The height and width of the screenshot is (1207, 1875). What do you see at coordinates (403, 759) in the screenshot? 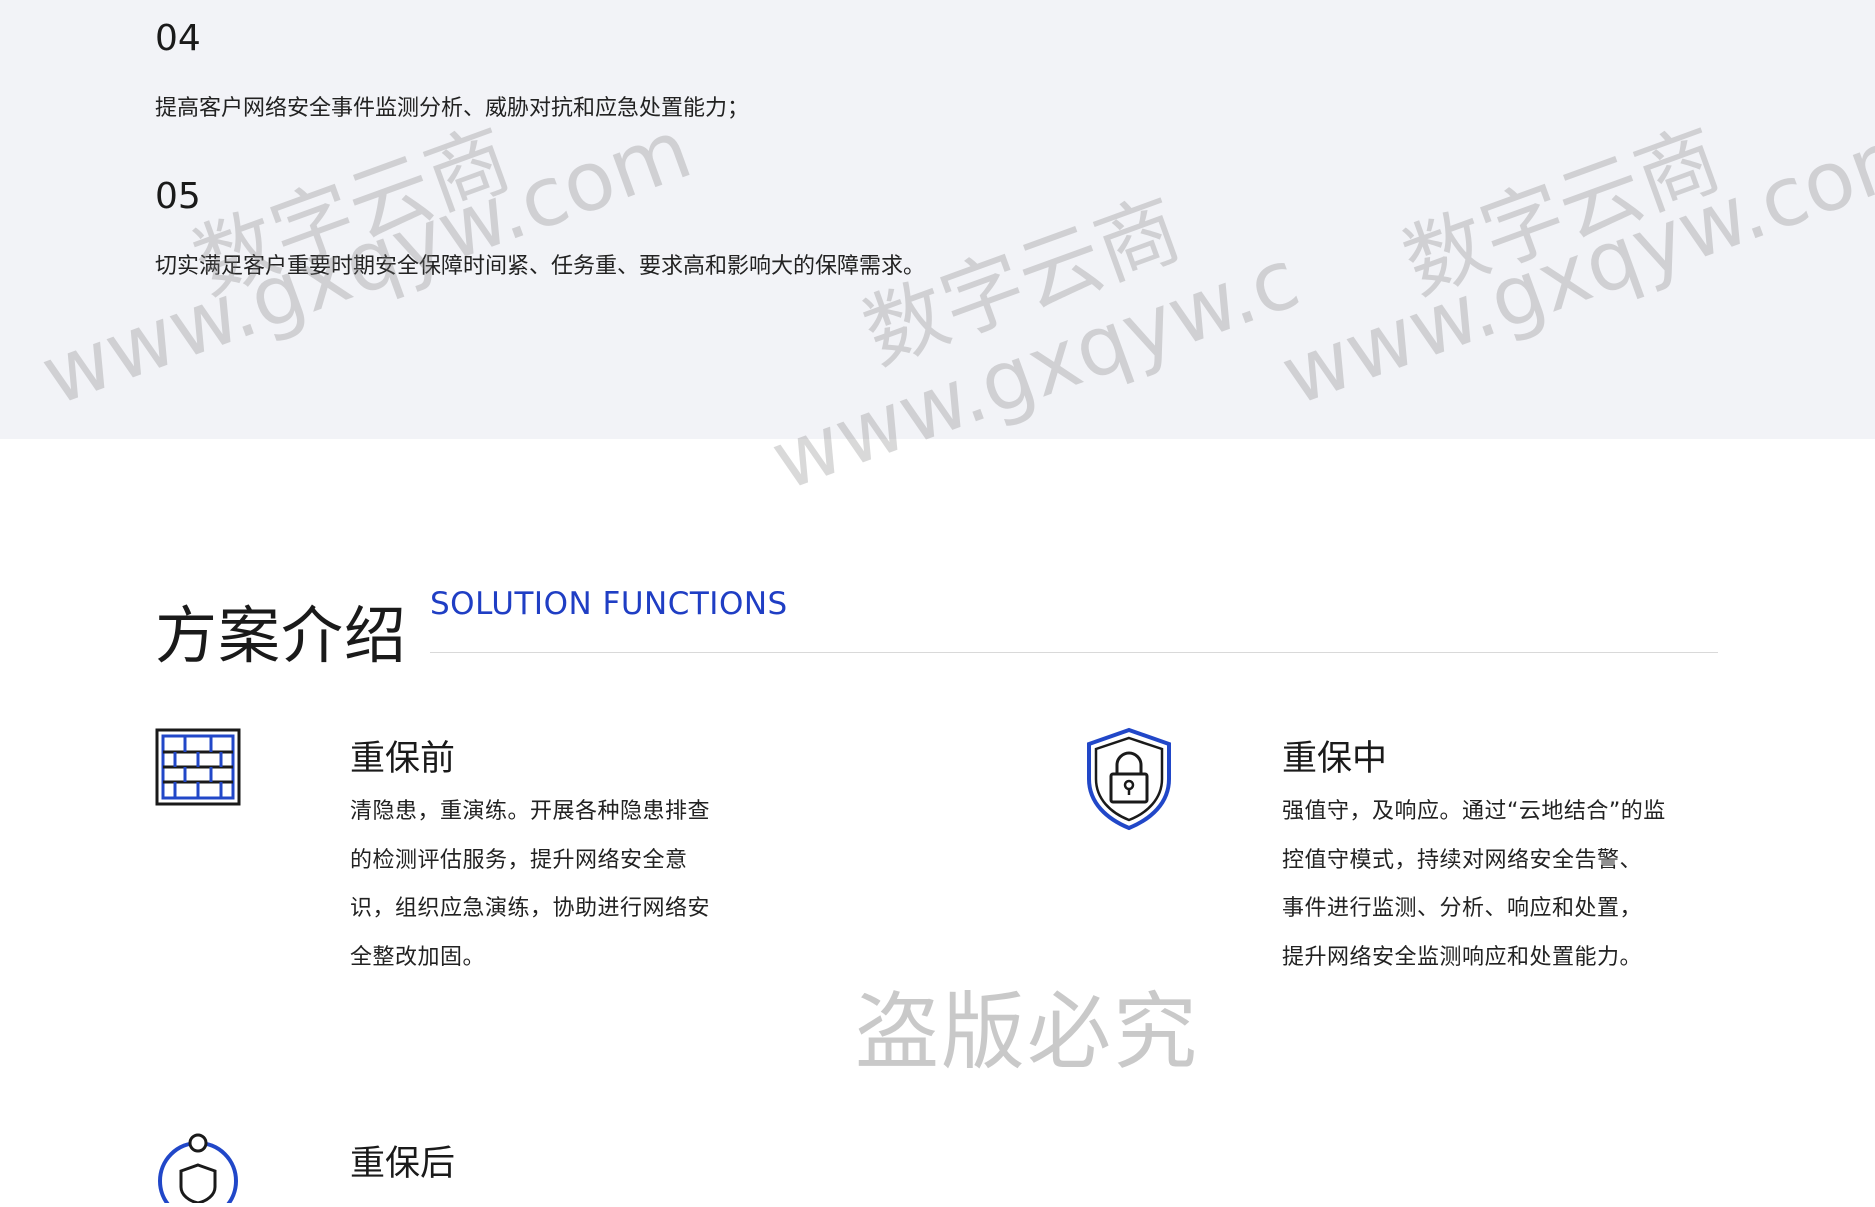
I see `feature-title: 重保前` at bounding box center [403, 759].